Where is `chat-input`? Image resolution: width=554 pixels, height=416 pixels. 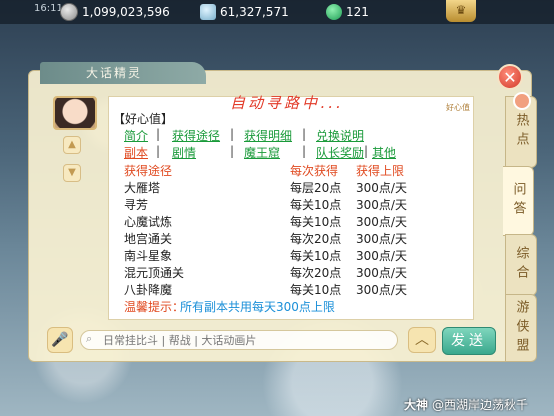
chat-input is located at coordinates (239, 340).